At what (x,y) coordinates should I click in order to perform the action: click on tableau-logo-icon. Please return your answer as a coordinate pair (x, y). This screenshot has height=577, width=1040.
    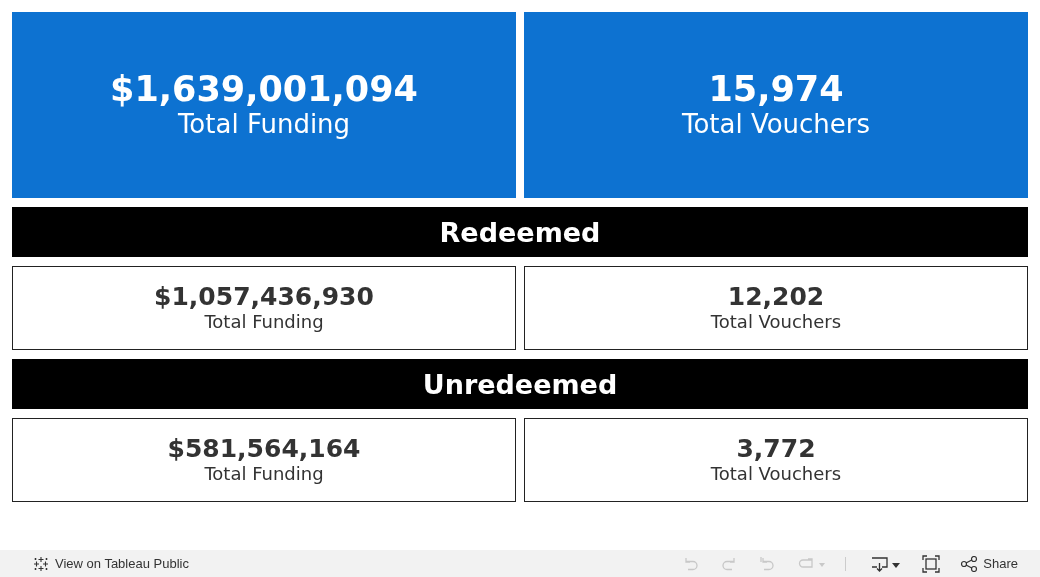
    Looking at the image, I should click on (41, 563).